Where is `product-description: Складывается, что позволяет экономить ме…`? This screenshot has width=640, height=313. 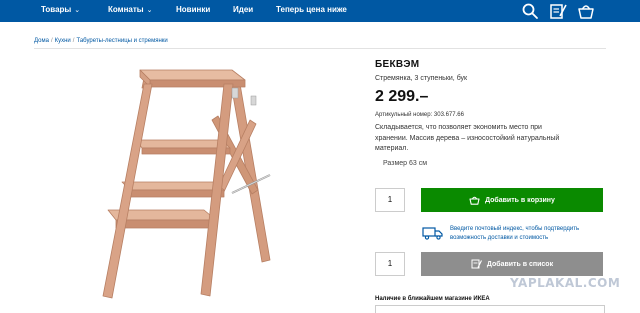 product-description: Складывается, что позволяет экономить ме… is located at coordinates (467, 138).